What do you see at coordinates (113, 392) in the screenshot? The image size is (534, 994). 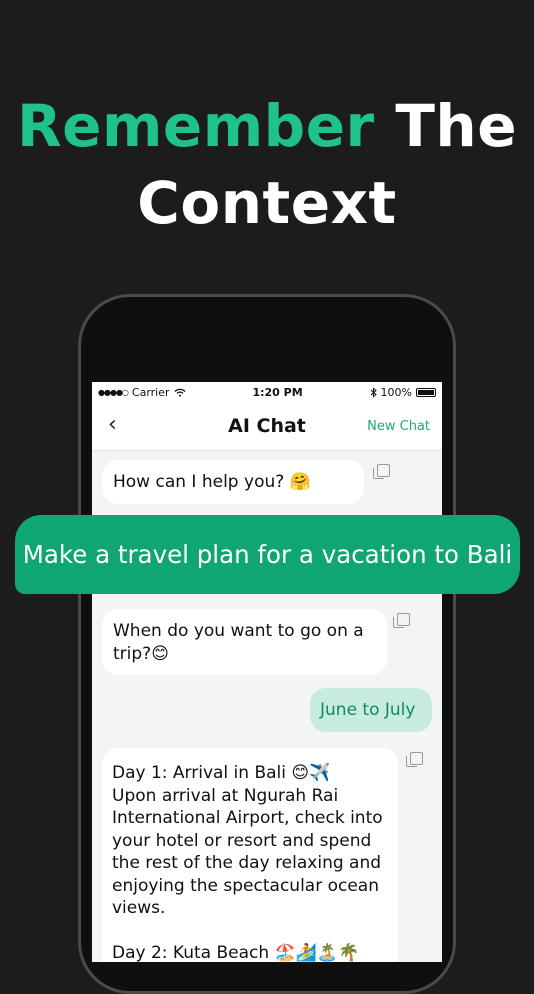 I see `signal-icon: ●●●●○` at bounding box center [113, 392].